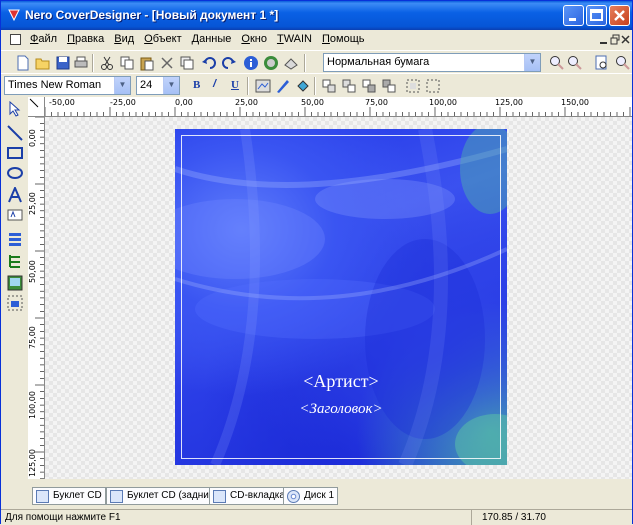  Describe the element at coordinates (147, 63) in the screenshot. I see `paste-icon` at that location.